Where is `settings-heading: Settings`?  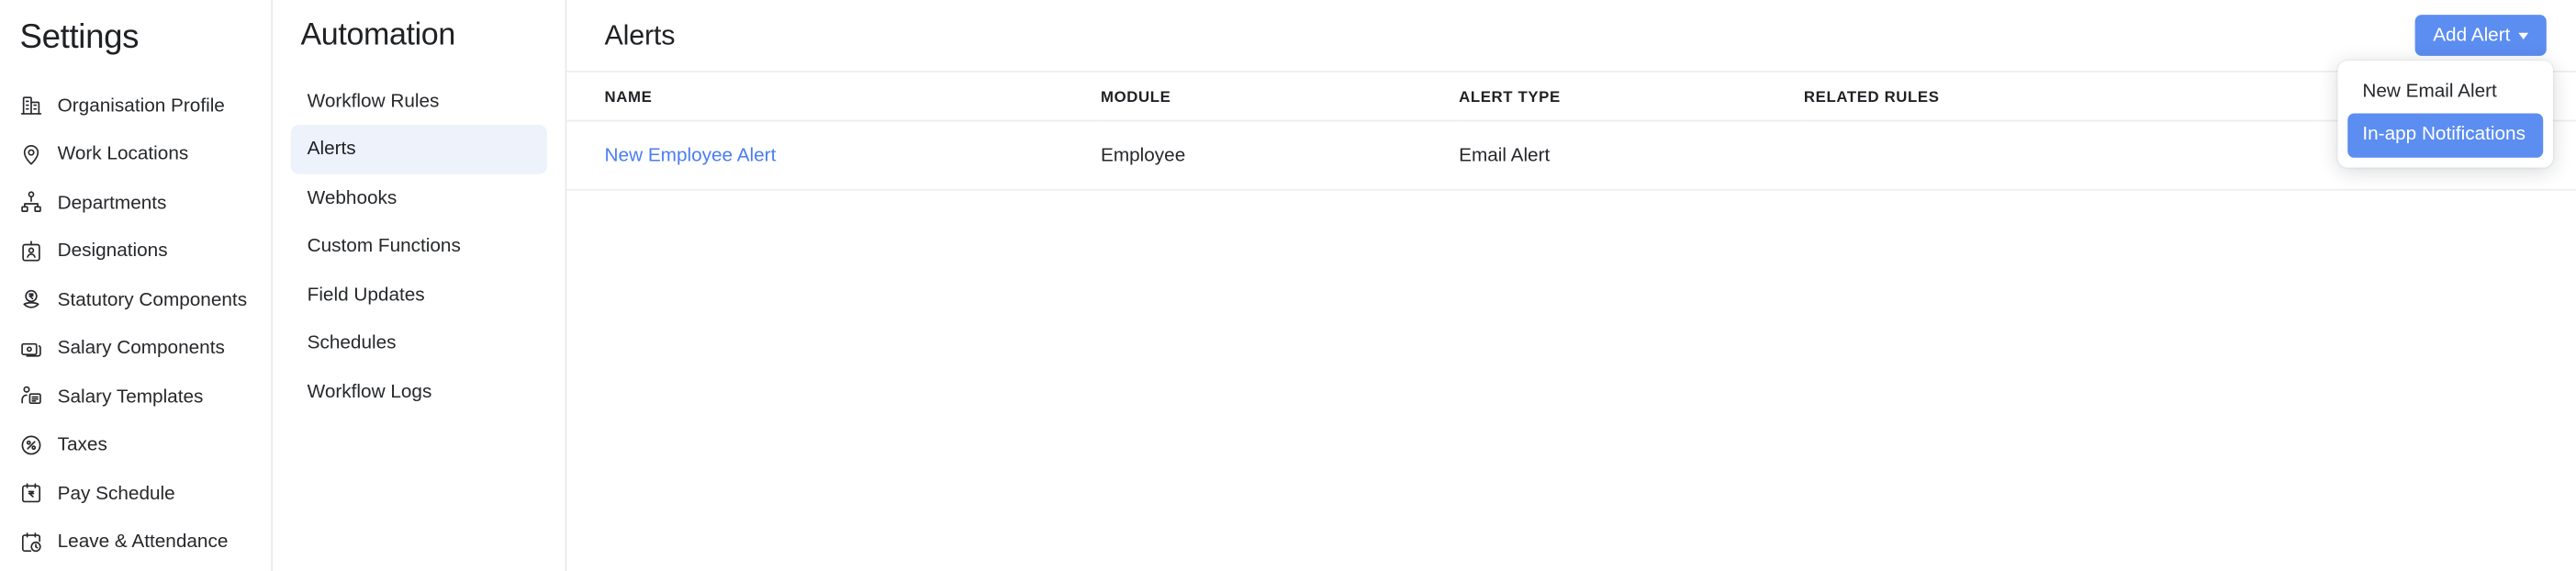 settings-heading: Settings is located at coordinates (79, 36).